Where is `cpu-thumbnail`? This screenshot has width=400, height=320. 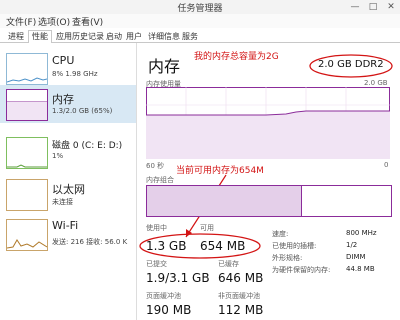 cpu-thumbnail is located at coordinates (27, 69).